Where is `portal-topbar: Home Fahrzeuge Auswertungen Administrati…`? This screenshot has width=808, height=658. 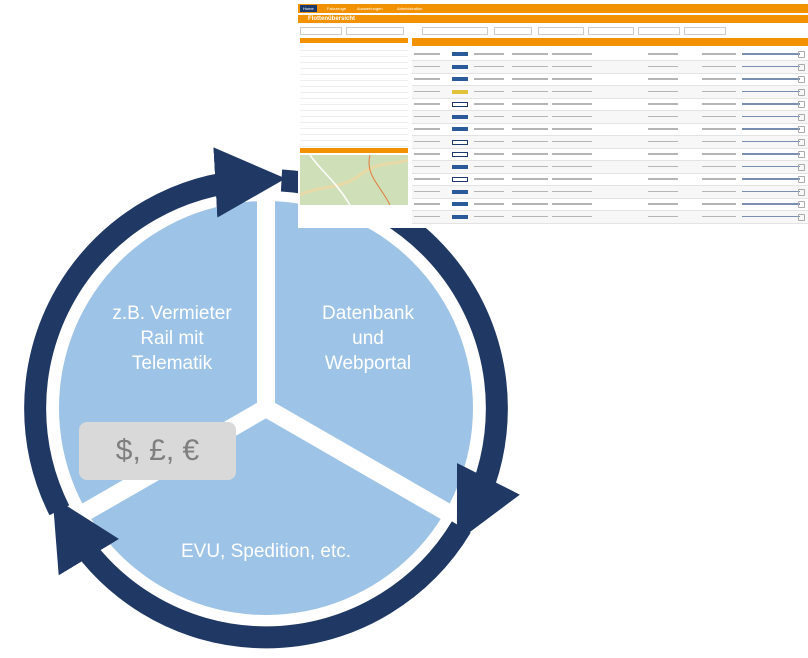
portal-topbar: Home Fahrzeuge Auswertungen Administrati… is located at coordinates (553, 8).